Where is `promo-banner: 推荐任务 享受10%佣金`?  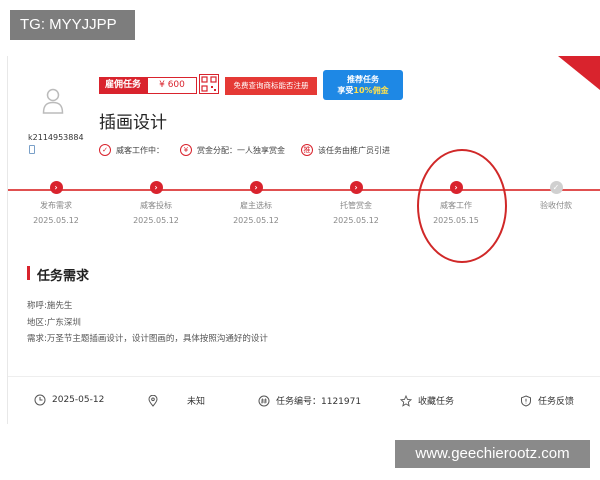
promo-banner: 推荐任务 享受10%佣金 is located at coordinates (363, 85).